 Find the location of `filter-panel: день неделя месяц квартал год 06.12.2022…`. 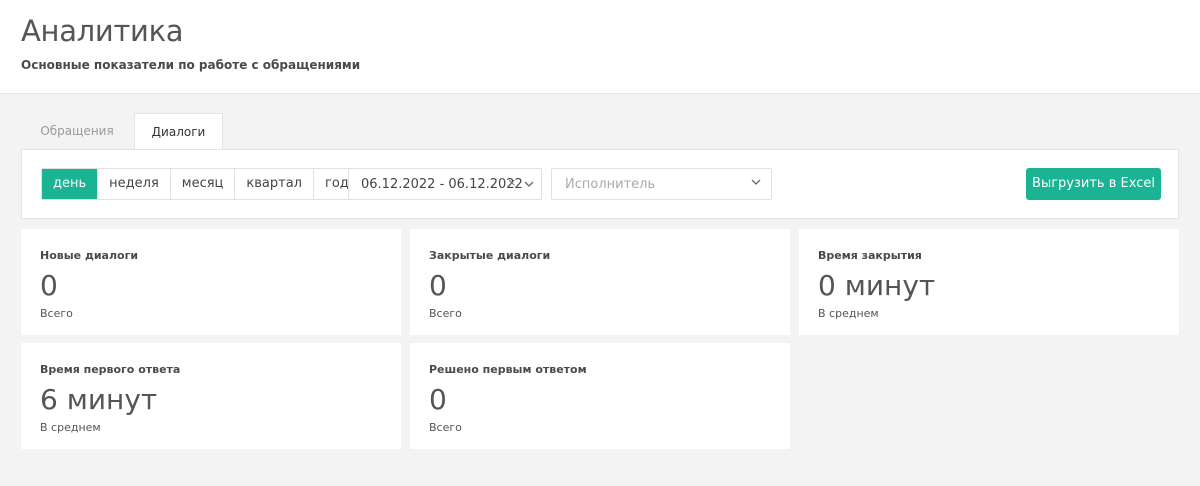

filter-panel: день неделя месяц квартал год 06.12.2022… is located at coordinates (600, 184).